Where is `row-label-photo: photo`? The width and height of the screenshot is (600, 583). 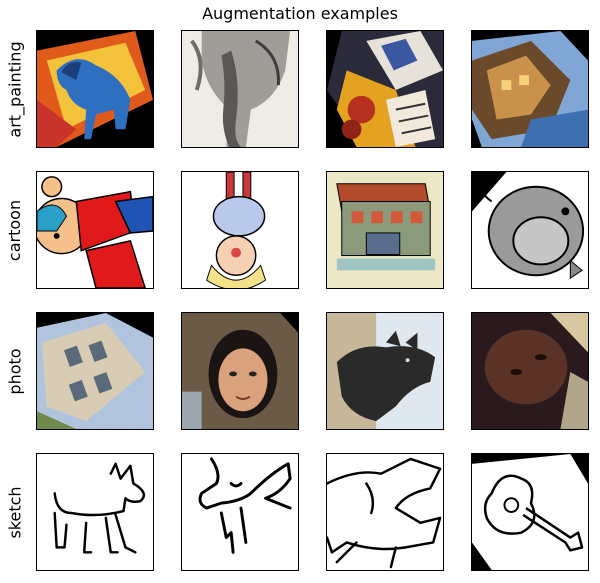 row-label-photo: photo is located at coordinates (15, 371).